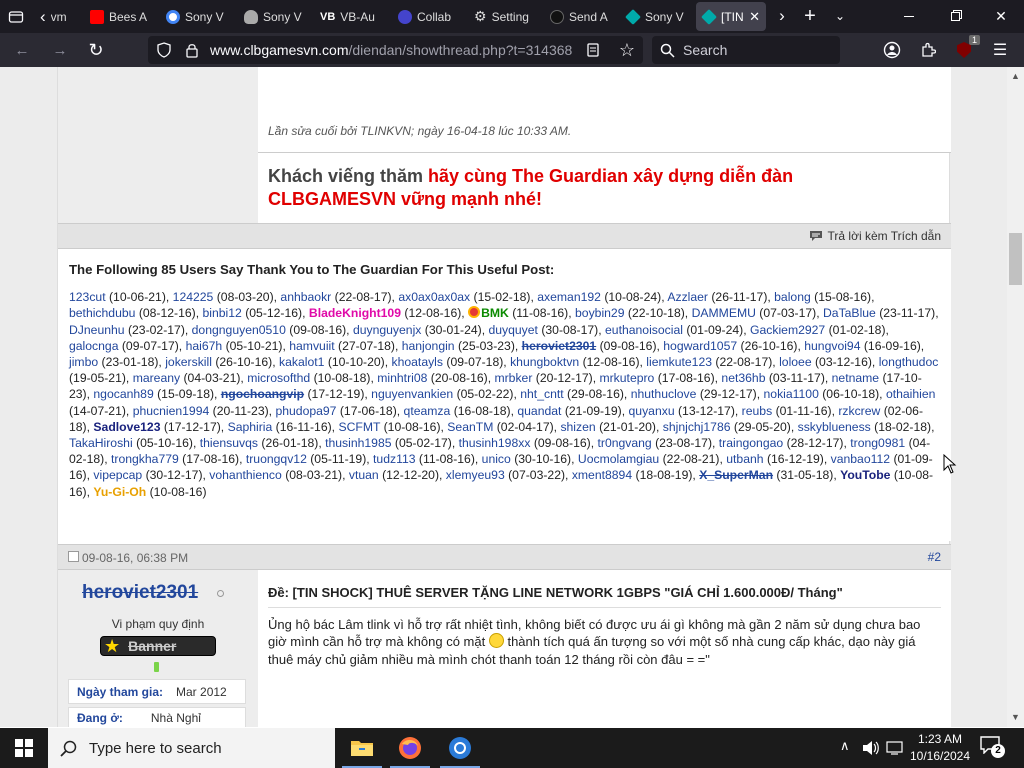  Describe the element at coordinates (513, 378) in the screenshot. I see `thanks-user-link: mrbker` at that location.